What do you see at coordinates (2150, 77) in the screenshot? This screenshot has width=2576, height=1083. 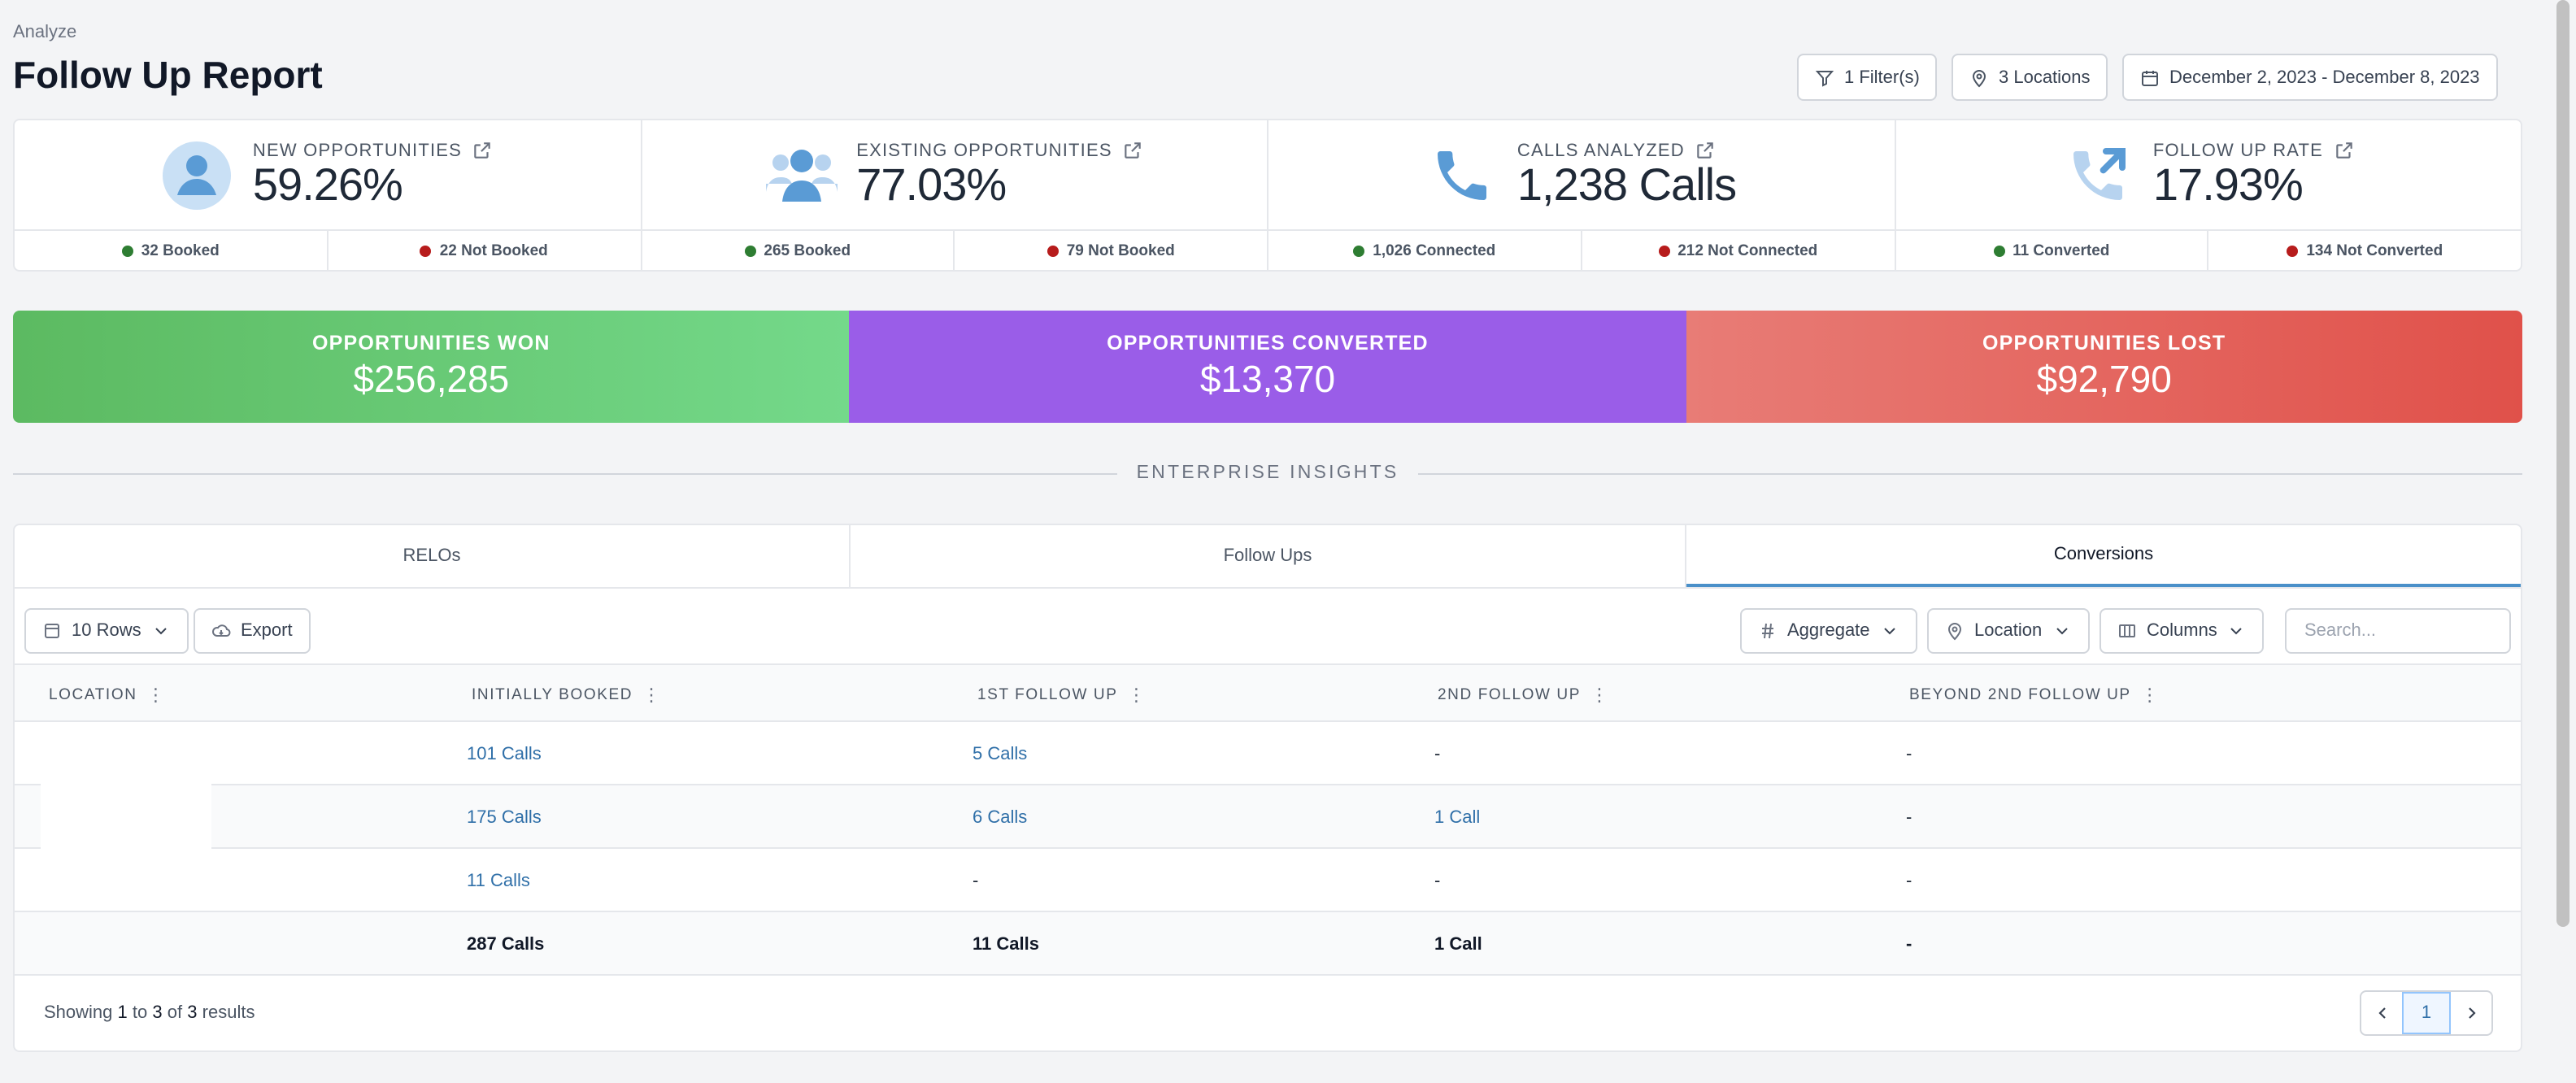 I see `calendar-icon` at bounding box center [2150, 77].